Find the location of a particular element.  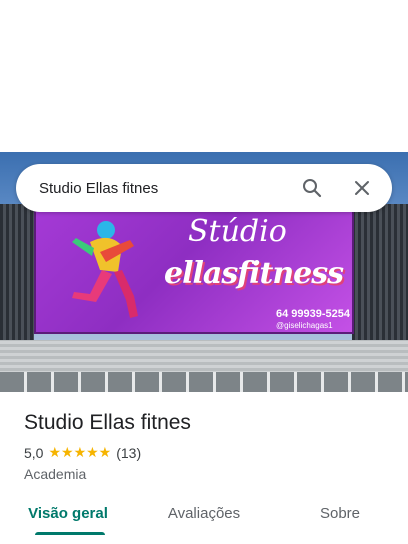

rating-row: 5,0 ★★★★★ (13) is located at coordinates (209, 452).